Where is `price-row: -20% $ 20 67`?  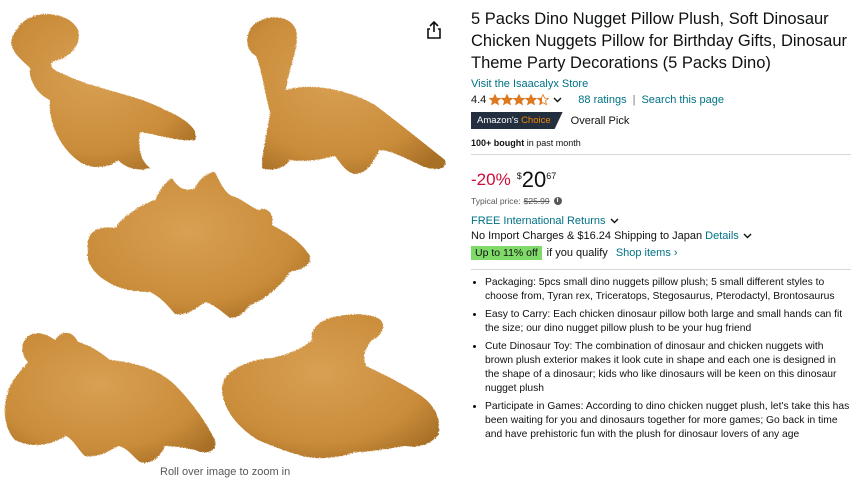 price-row: -20% $ 20 67 is located at coordinates (661, 182).